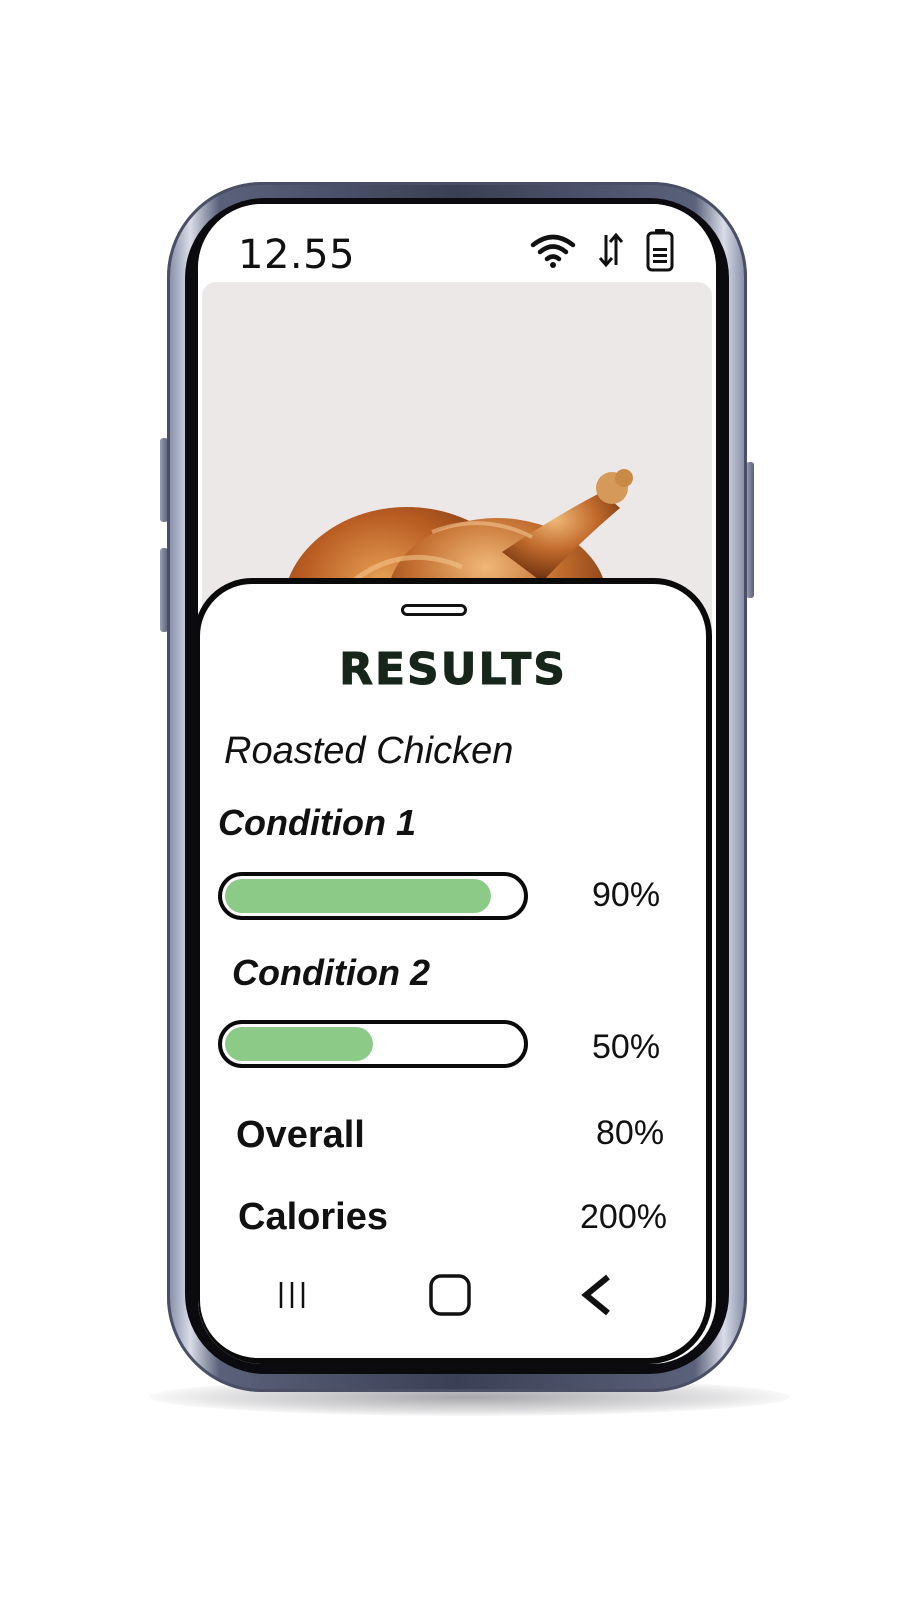 The image size is (900, 1600). I want to click on overall-value: 80%, so click(630, 1133).